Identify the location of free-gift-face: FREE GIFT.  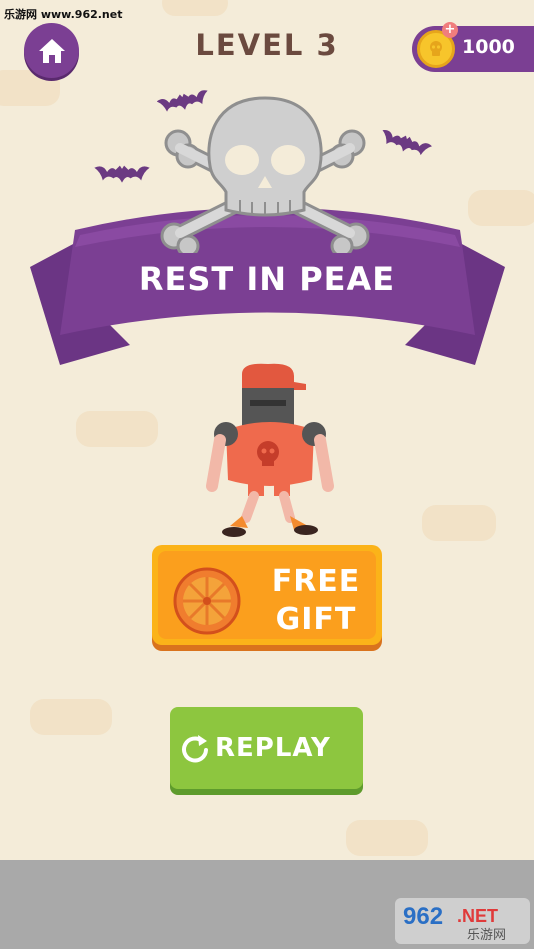
(267, 595).